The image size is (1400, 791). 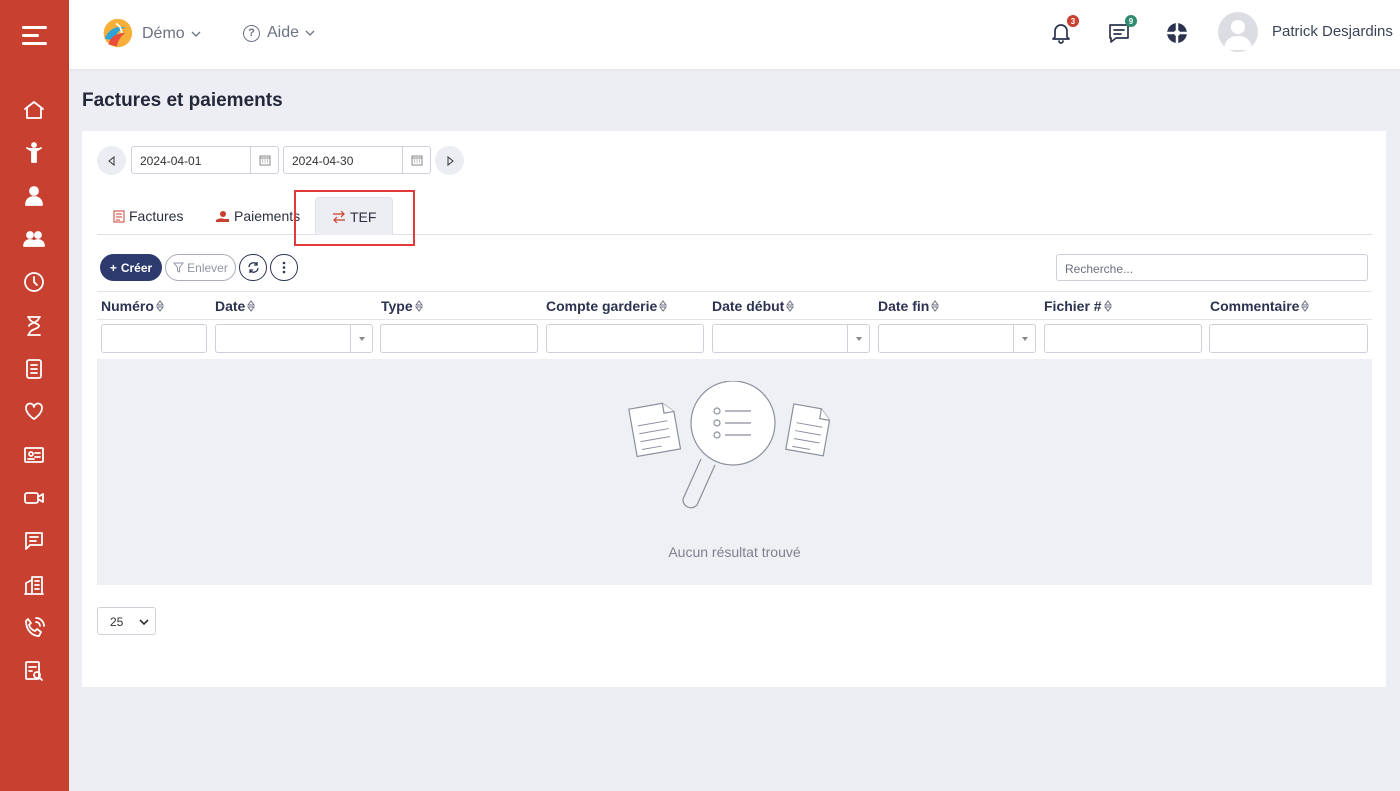 What do you see at coordinates (34, 110) in the screenshot?
I see `home-icon` at bounding box center [34, 110].